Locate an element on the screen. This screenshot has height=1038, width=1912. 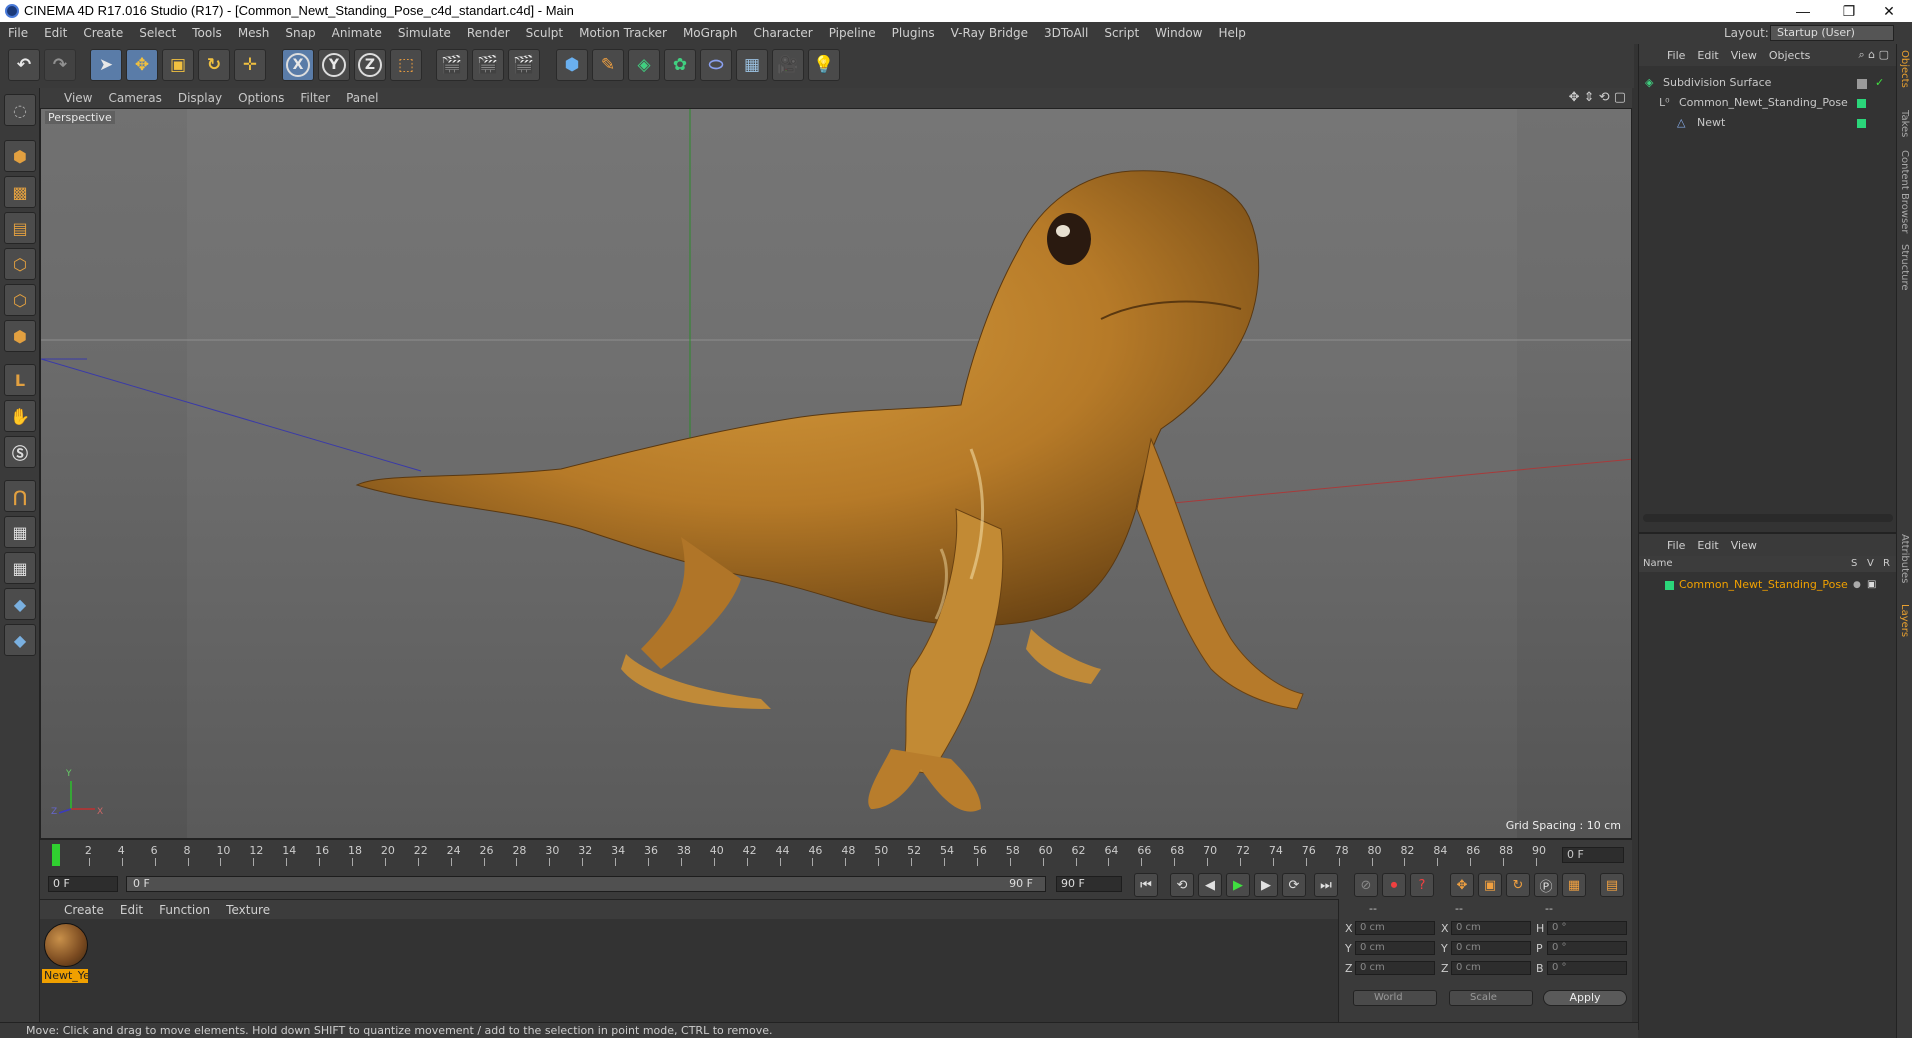
redo-icon: ↷ is located at coordinates (60, 65).